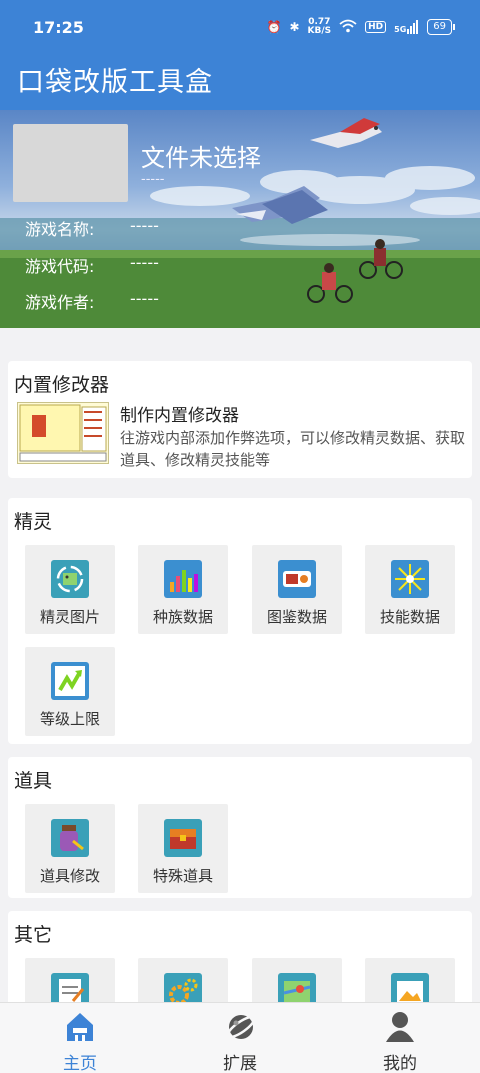  Describe the element at coordinates (70, 838) in the screenshot. I see `potion-icon` at that location.